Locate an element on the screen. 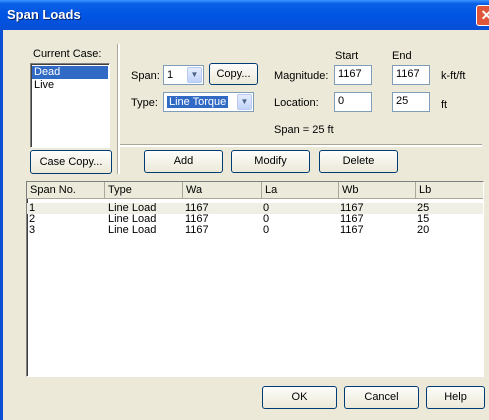  cell-lb: 20 is located at coordinates (423, 230).